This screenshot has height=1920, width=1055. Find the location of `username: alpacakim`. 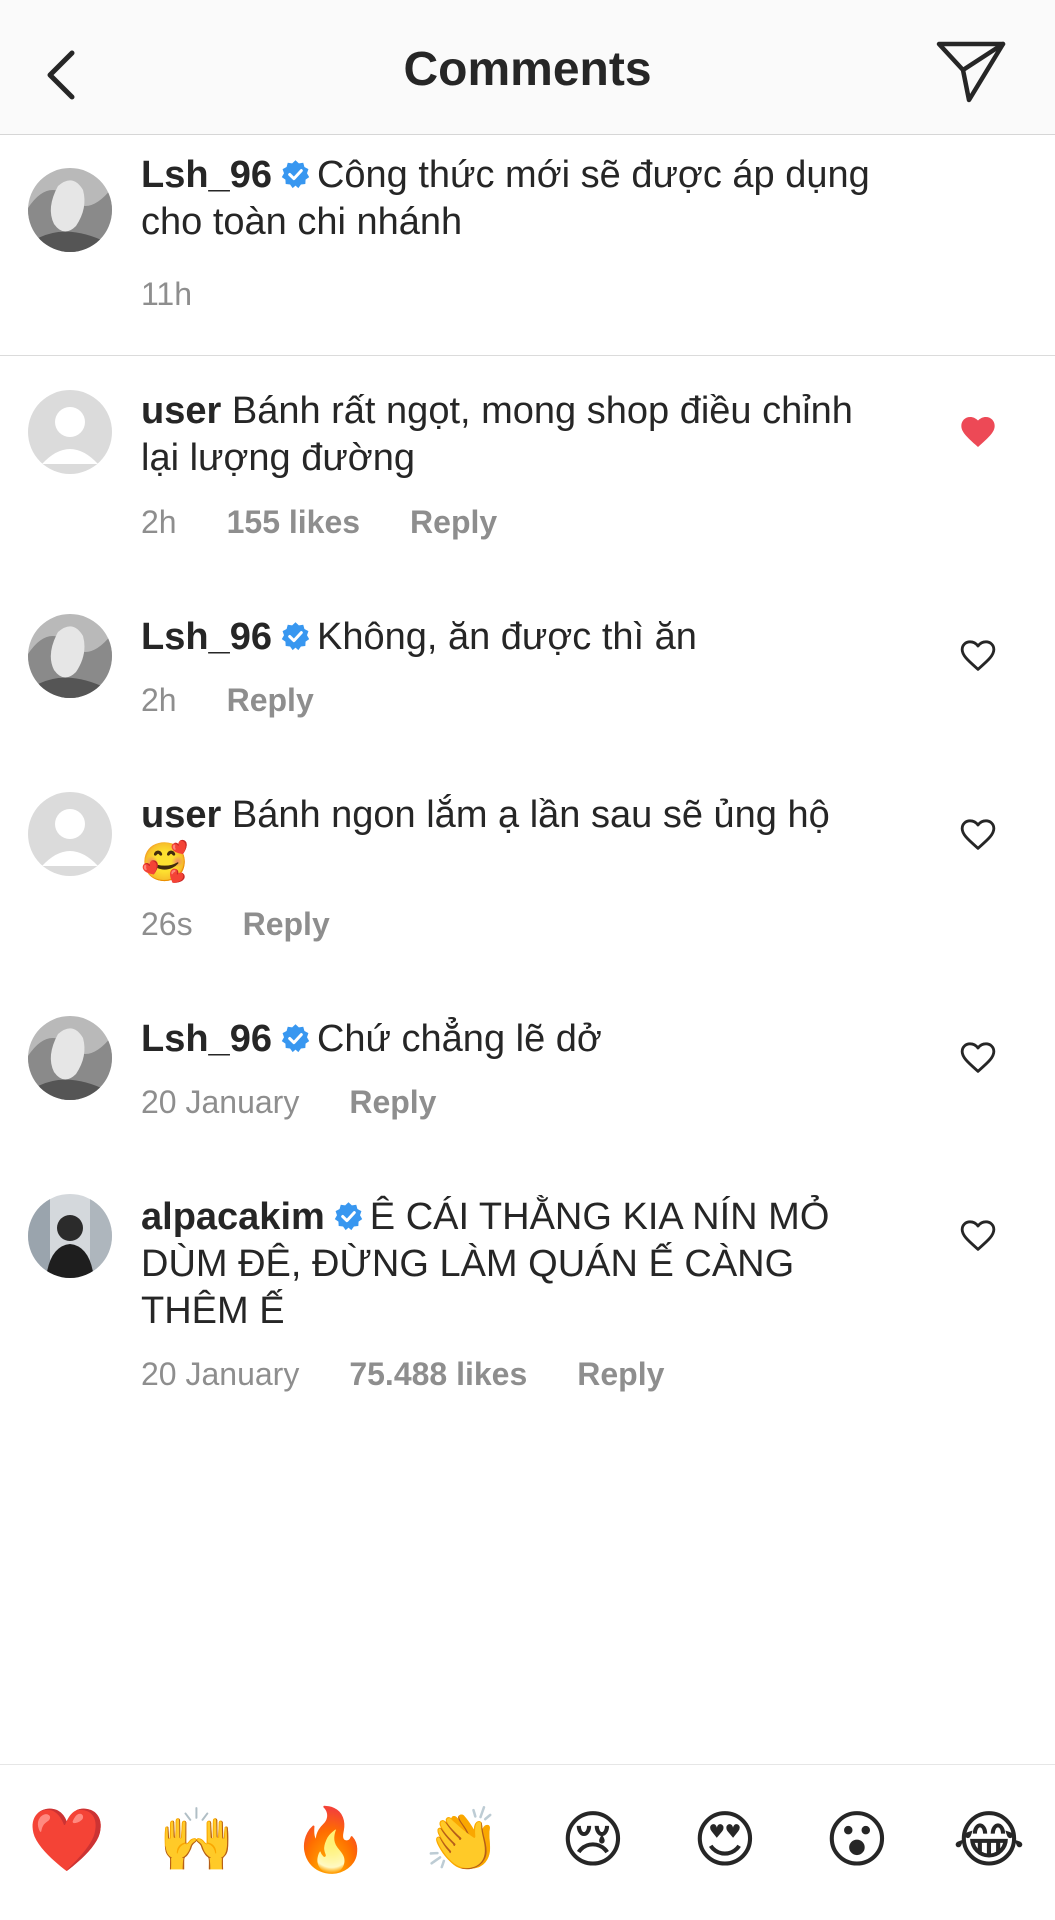

username: alpacakim is located at coordinates (233, 1217).